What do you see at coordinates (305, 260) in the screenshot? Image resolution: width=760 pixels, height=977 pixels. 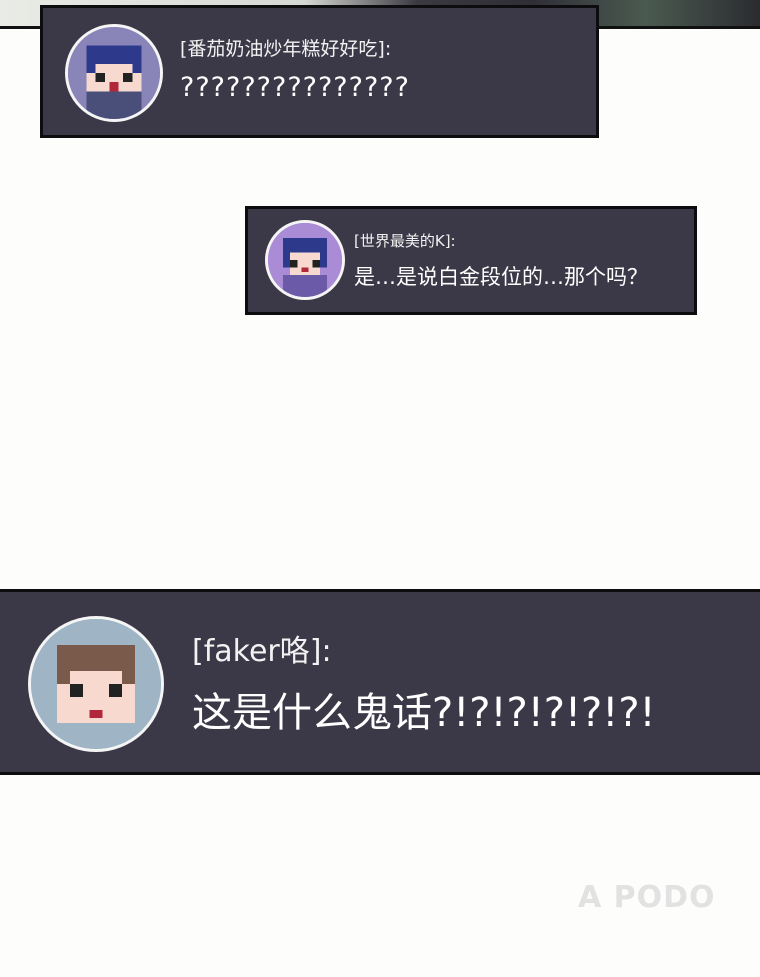 I see `pixel-girl-avatar-icon` at bounding box center [305, 260].